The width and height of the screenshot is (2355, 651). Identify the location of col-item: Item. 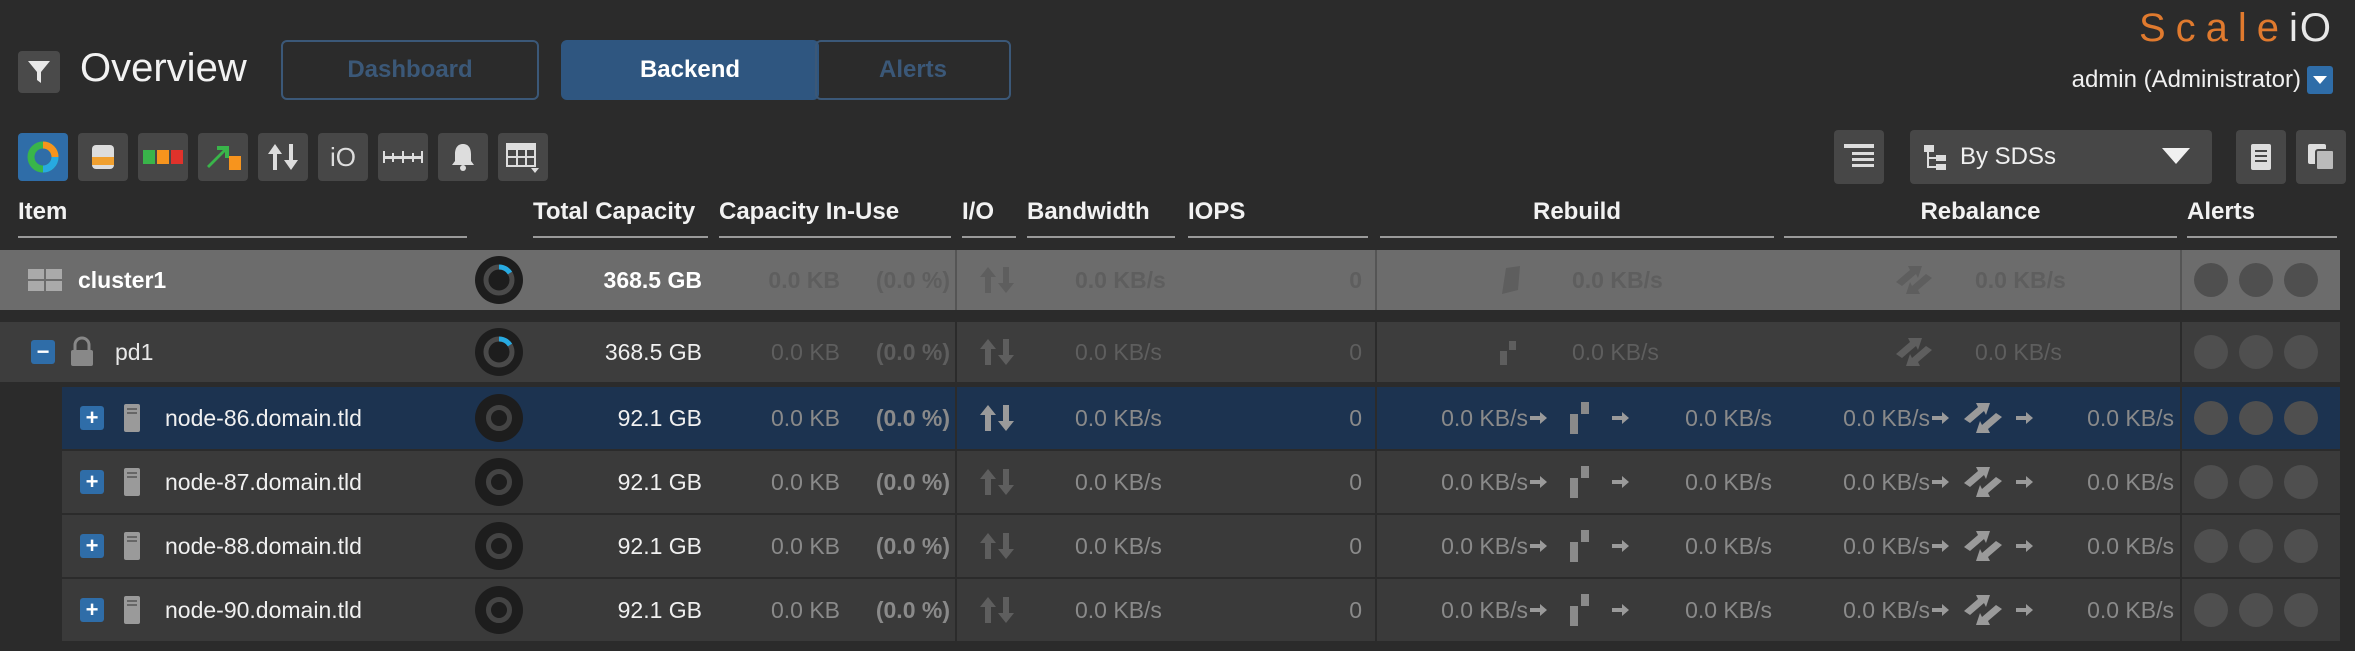
(242, 218).